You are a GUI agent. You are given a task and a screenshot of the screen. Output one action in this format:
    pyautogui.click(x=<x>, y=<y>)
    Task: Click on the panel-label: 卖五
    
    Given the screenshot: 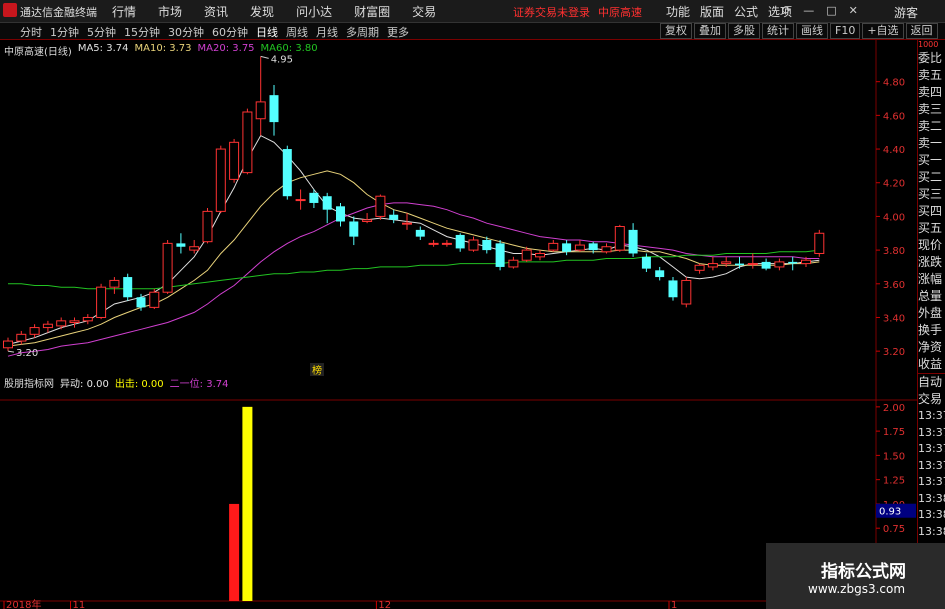 What is the action you would take?
    pyautogui.click(x=930, y=75)
    